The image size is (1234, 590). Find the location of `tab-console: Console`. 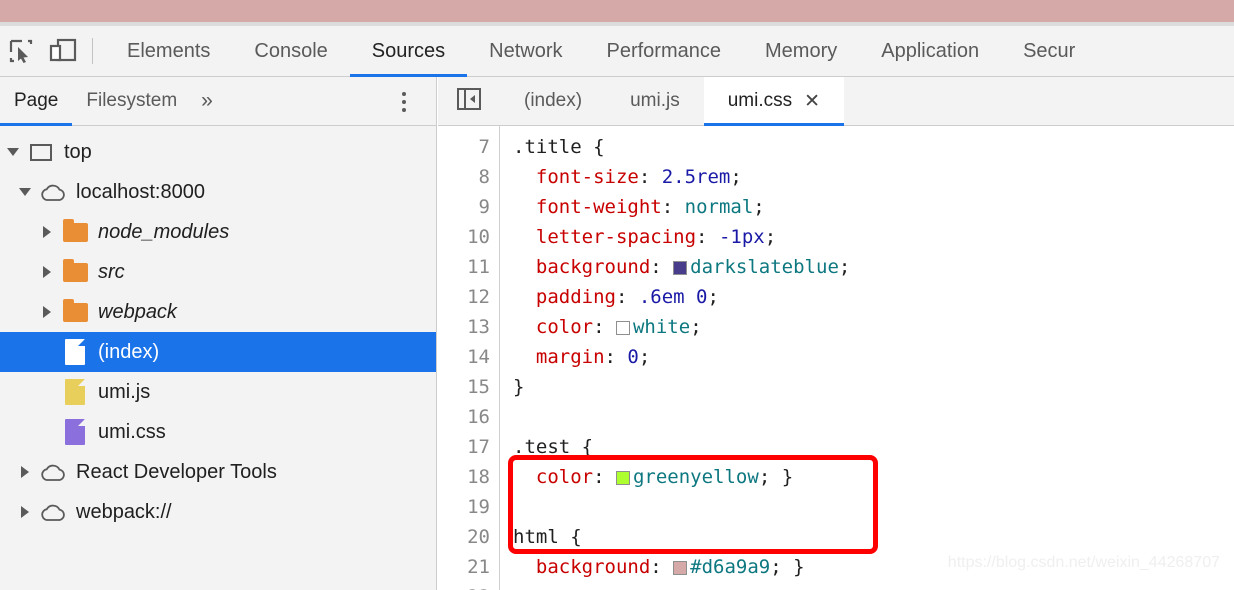

tab-console: Console is located at coordinates (290, 51).